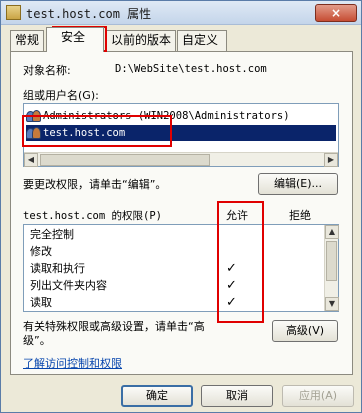  I want to click on learn-access-control-link: 了解访问控制和权限, so click(72, 363).